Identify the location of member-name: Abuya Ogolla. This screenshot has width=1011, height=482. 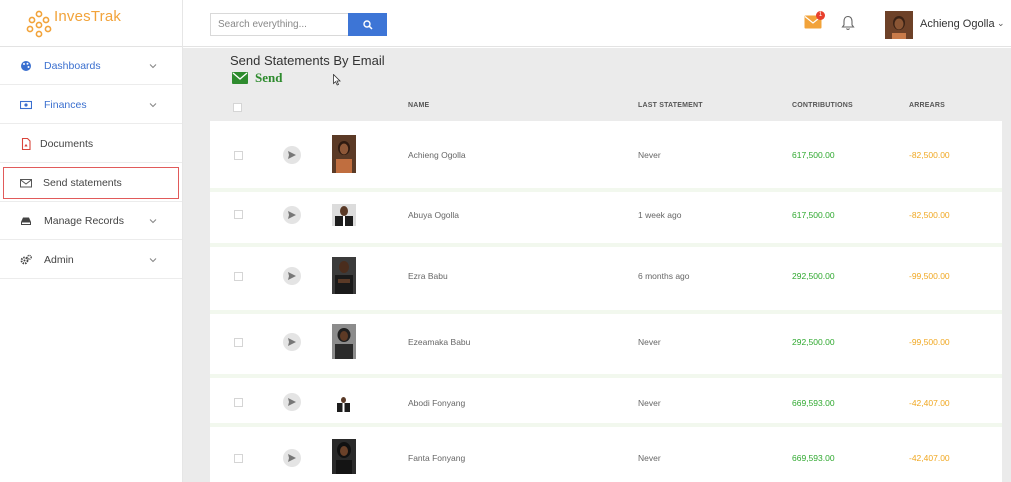
(433, 215).